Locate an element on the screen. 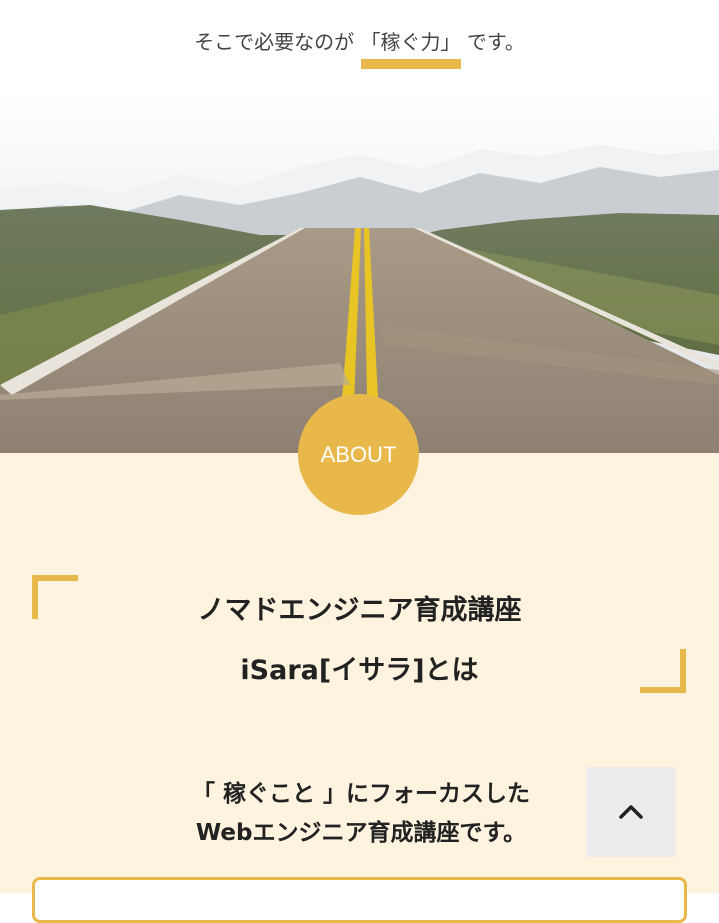 The width and height of the screenshot is (719, 923). intro-text: そこで必要なのが 「稼ぐ力」 です。 is located at coordinates (359, 47).